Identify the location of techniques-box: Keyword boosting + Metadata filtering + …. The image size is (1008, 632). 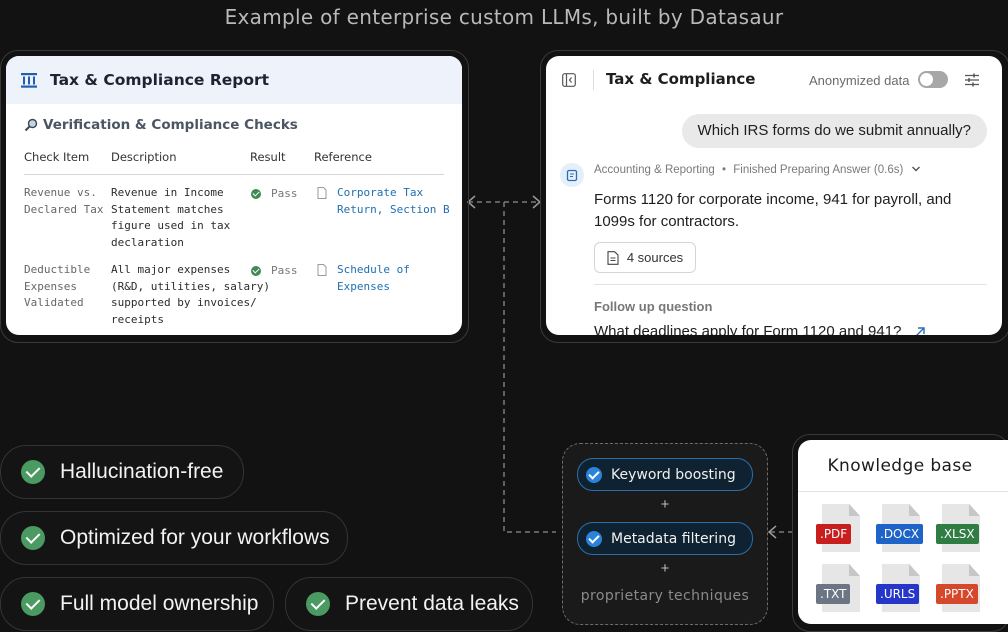
(665, 534).